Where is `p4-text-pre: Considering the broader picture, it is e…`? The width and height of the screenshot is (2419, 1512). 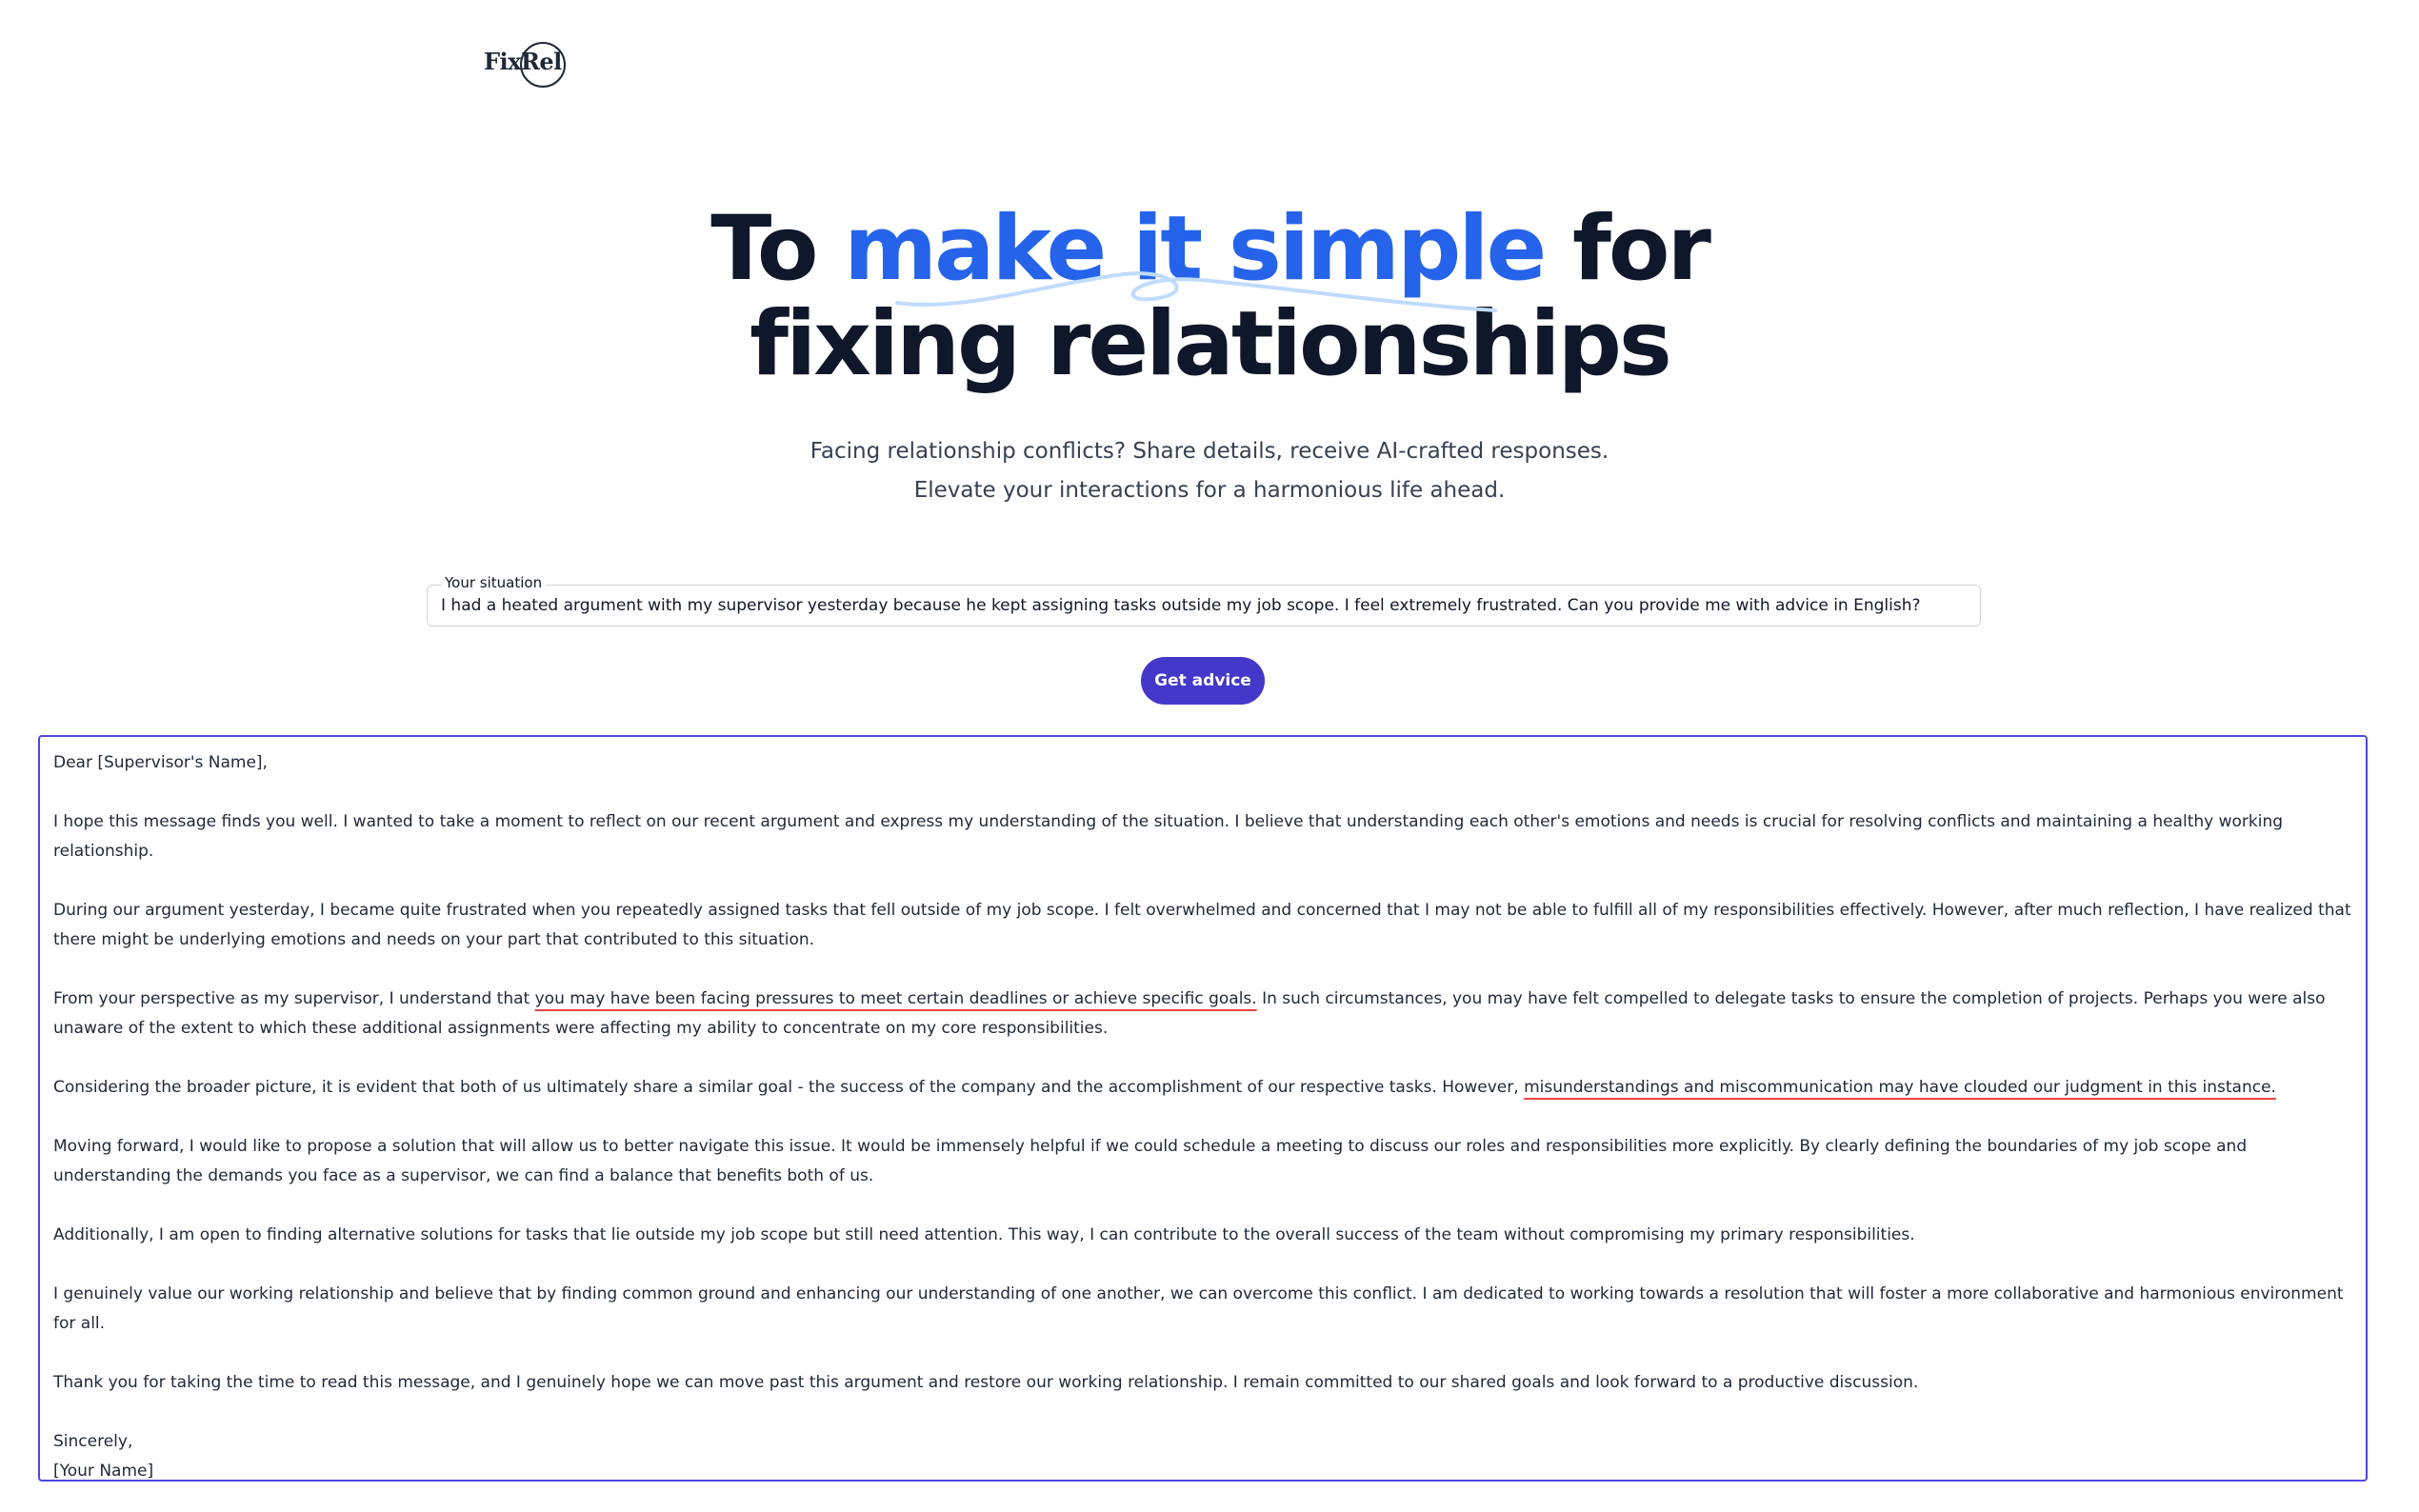
p4-text-pre: Considering the broader picture, it is e… is located at coordinates (789, 1087).